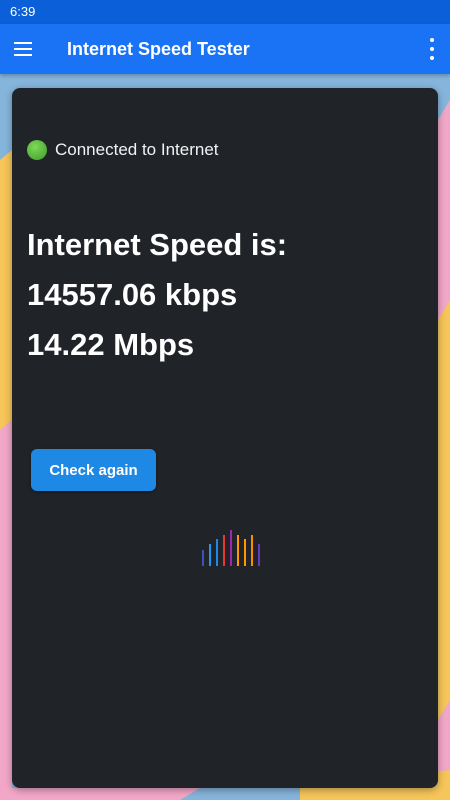 Image resolution: width=450 pixels, height=800 pixels. What do you see at coordinates (132, 294) in the screenshot?
I see `speed-kbps: 14557.06 kbps` at bounding box center [132, 294].